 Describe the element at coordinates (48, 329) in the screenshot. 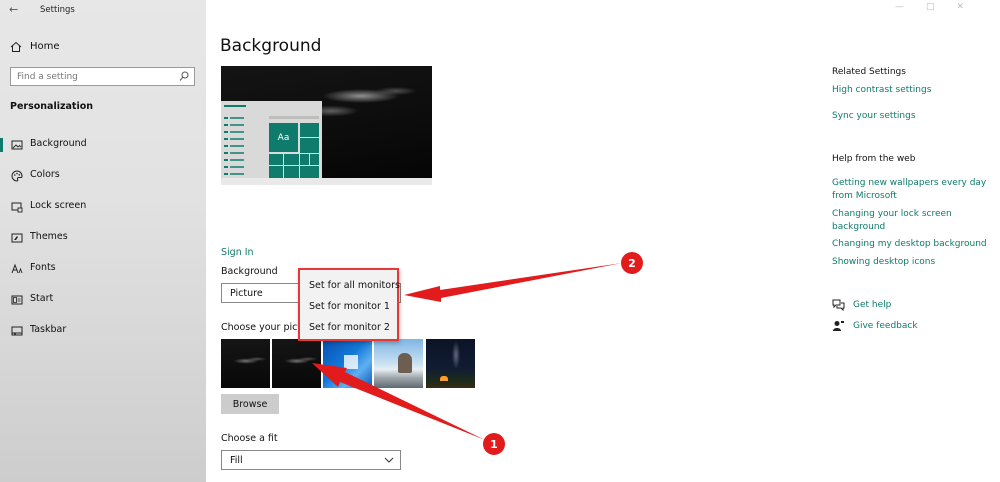

I see `sidebar-item-label: Taskbar` at that location.